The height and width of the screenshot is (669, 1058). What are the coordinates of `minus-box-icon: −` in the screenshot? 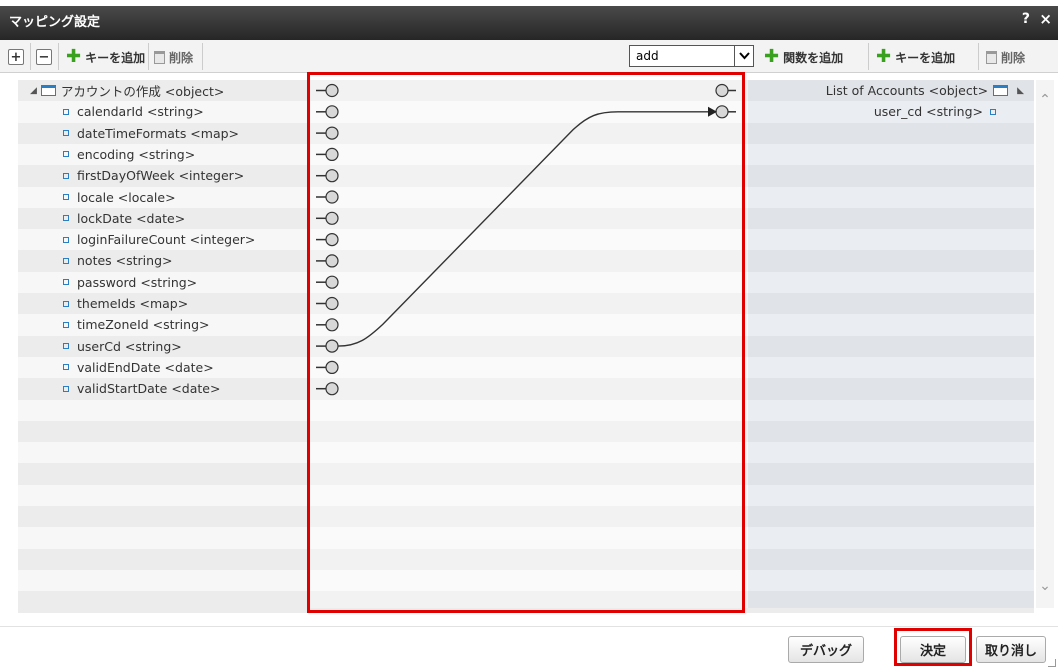 It's located at (44, 57).